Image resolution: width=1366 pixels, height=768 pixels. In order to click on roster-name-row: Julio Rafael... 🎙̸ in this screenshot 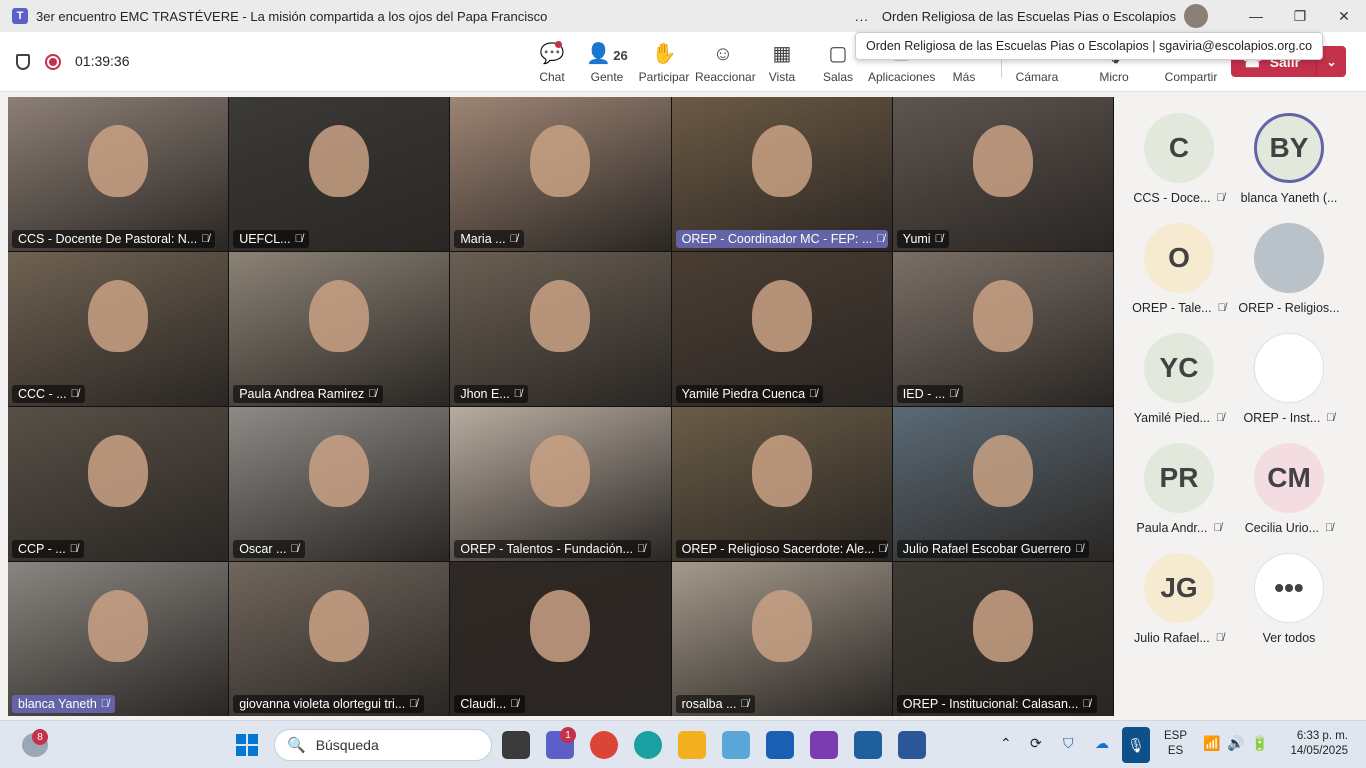, I will do `click(1179, 638)`.